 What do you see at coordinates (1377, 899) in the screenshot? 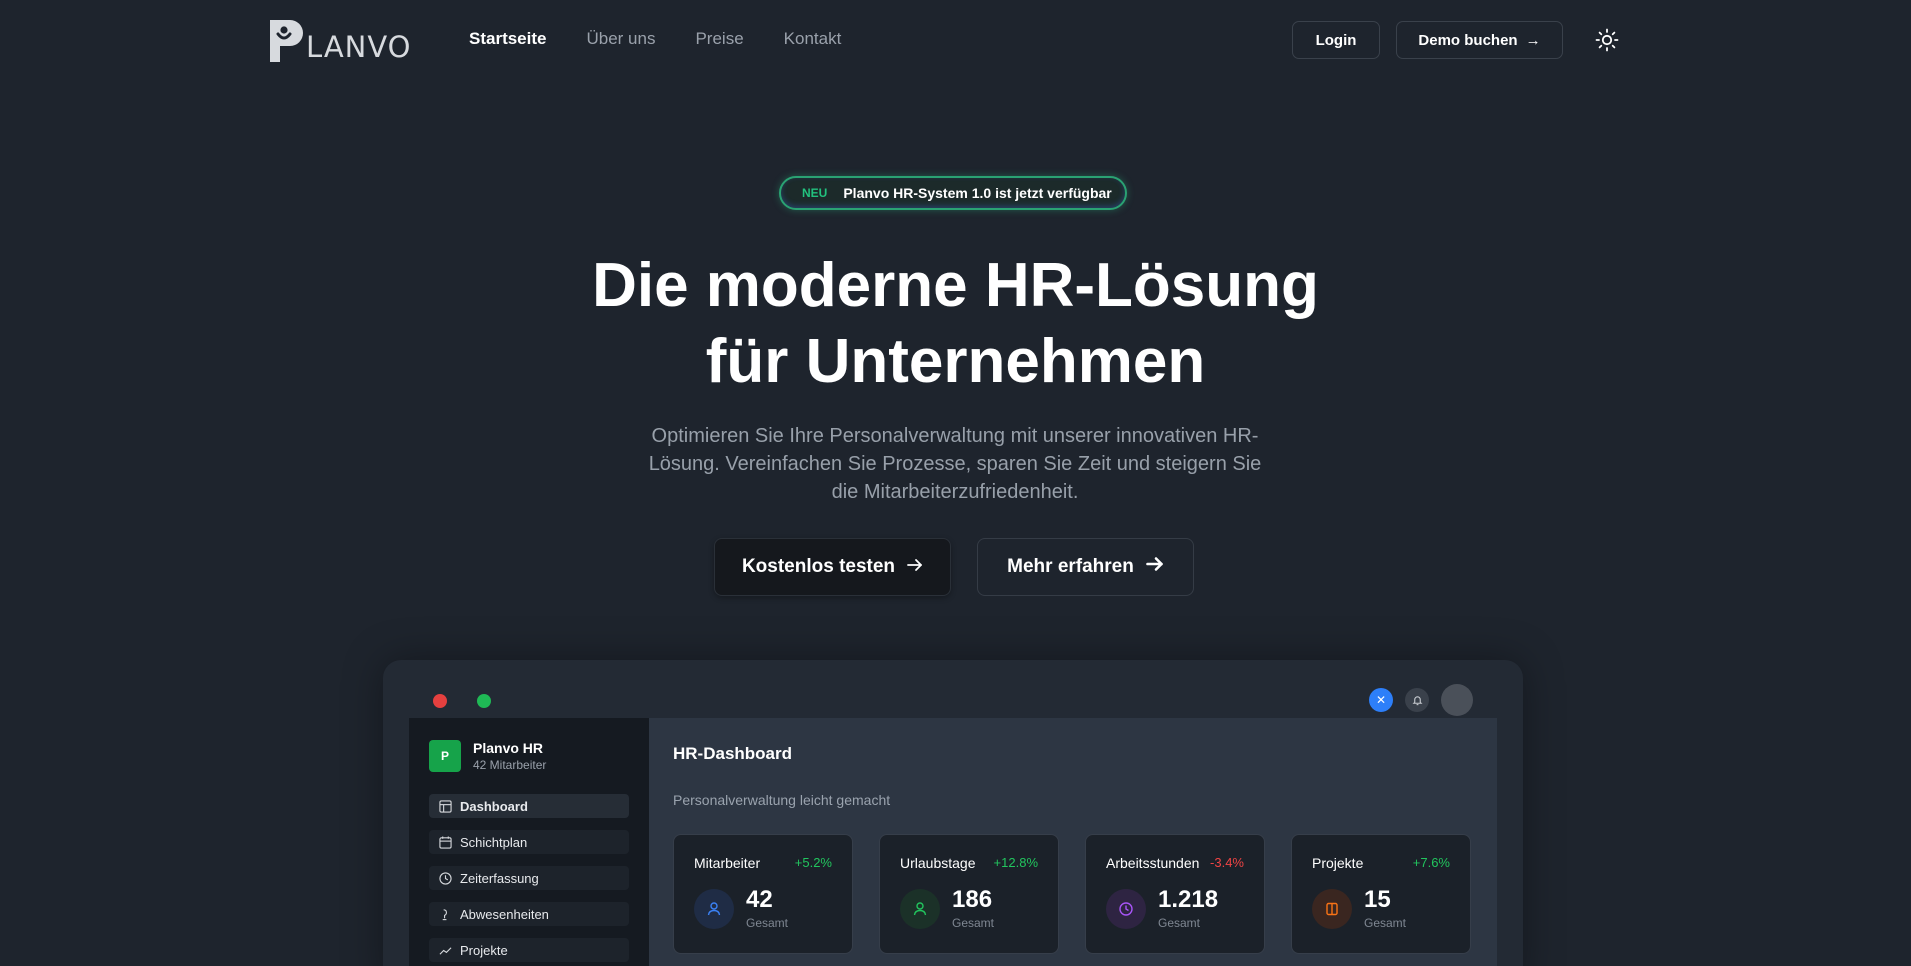
I see `stat-value: 15` at bounding box center [1377, 899].